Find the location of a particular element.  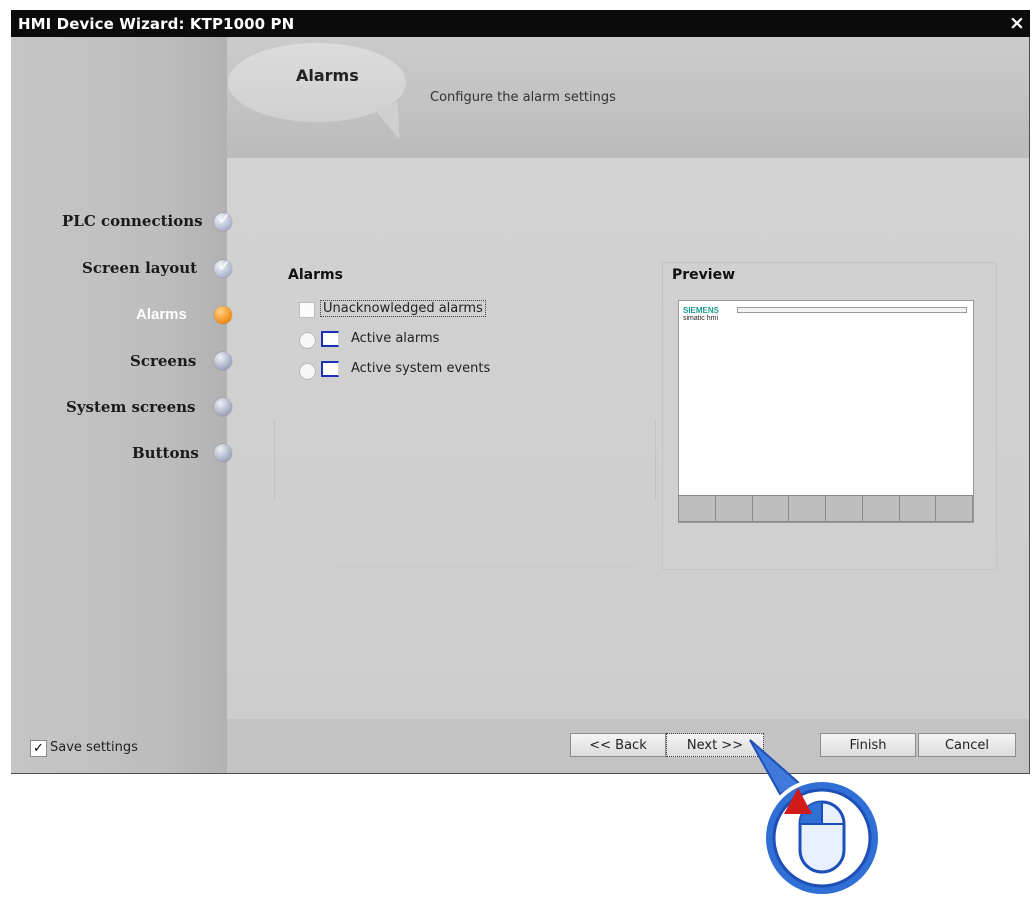

save-settings-checkbox: ✓ is located at coordinates (38, 748).